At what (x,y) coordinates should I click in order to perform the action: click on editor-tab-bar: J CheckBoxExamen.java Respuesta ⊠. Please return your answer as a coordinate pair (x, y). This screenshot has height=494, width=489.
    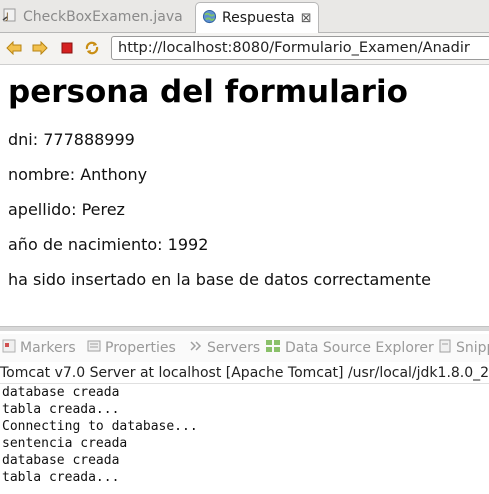
    Looking at the image, I should click on (244, 16).